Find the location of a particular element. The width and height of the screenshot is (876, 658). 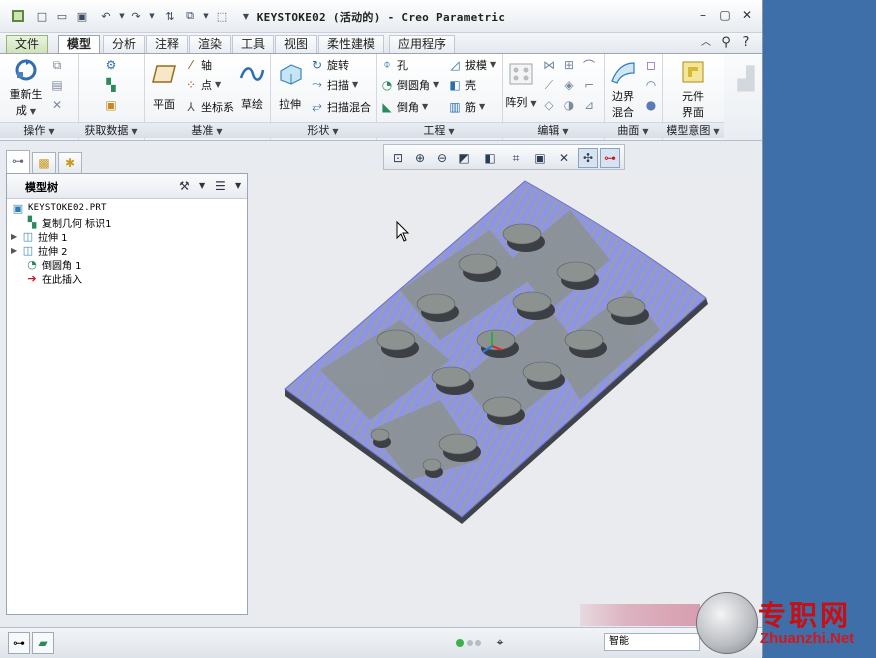

extrude-button: 拉伸 is located at coordinates (290, 86).